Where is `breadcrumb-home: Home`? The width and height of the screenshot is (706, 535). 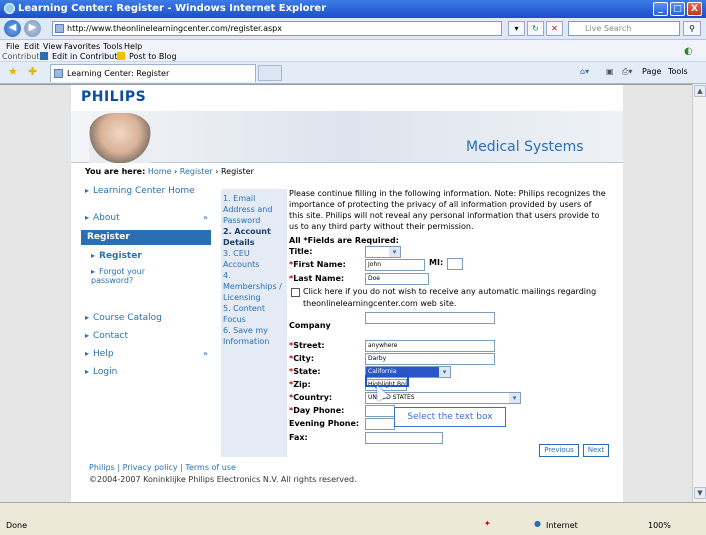 breadcrumb-home: Home is located at coordinates (160, 171).